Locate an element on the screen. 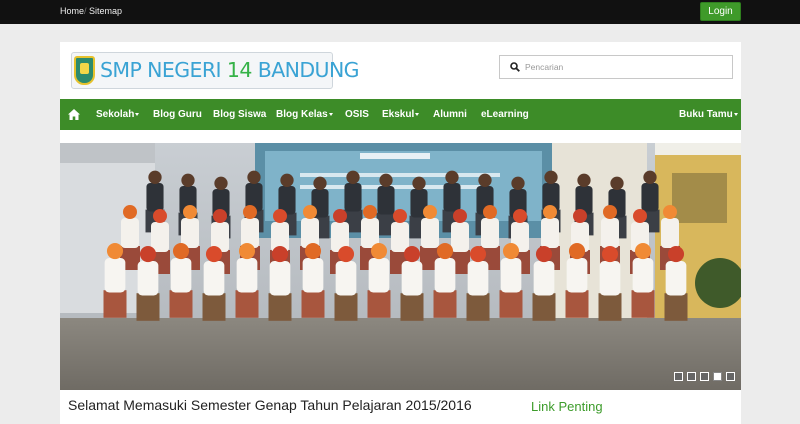  nav-item-blog-guru: Blog Guru is located at coordinates (177, 114).